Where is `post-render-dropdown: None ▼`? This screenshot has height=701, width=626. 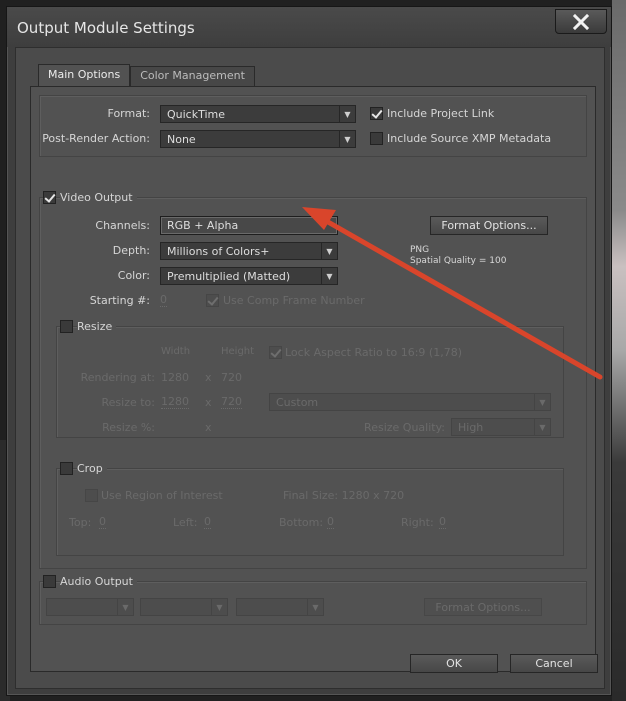 post-render-dropdown: None ▼ is located at coordinates (258, 139).